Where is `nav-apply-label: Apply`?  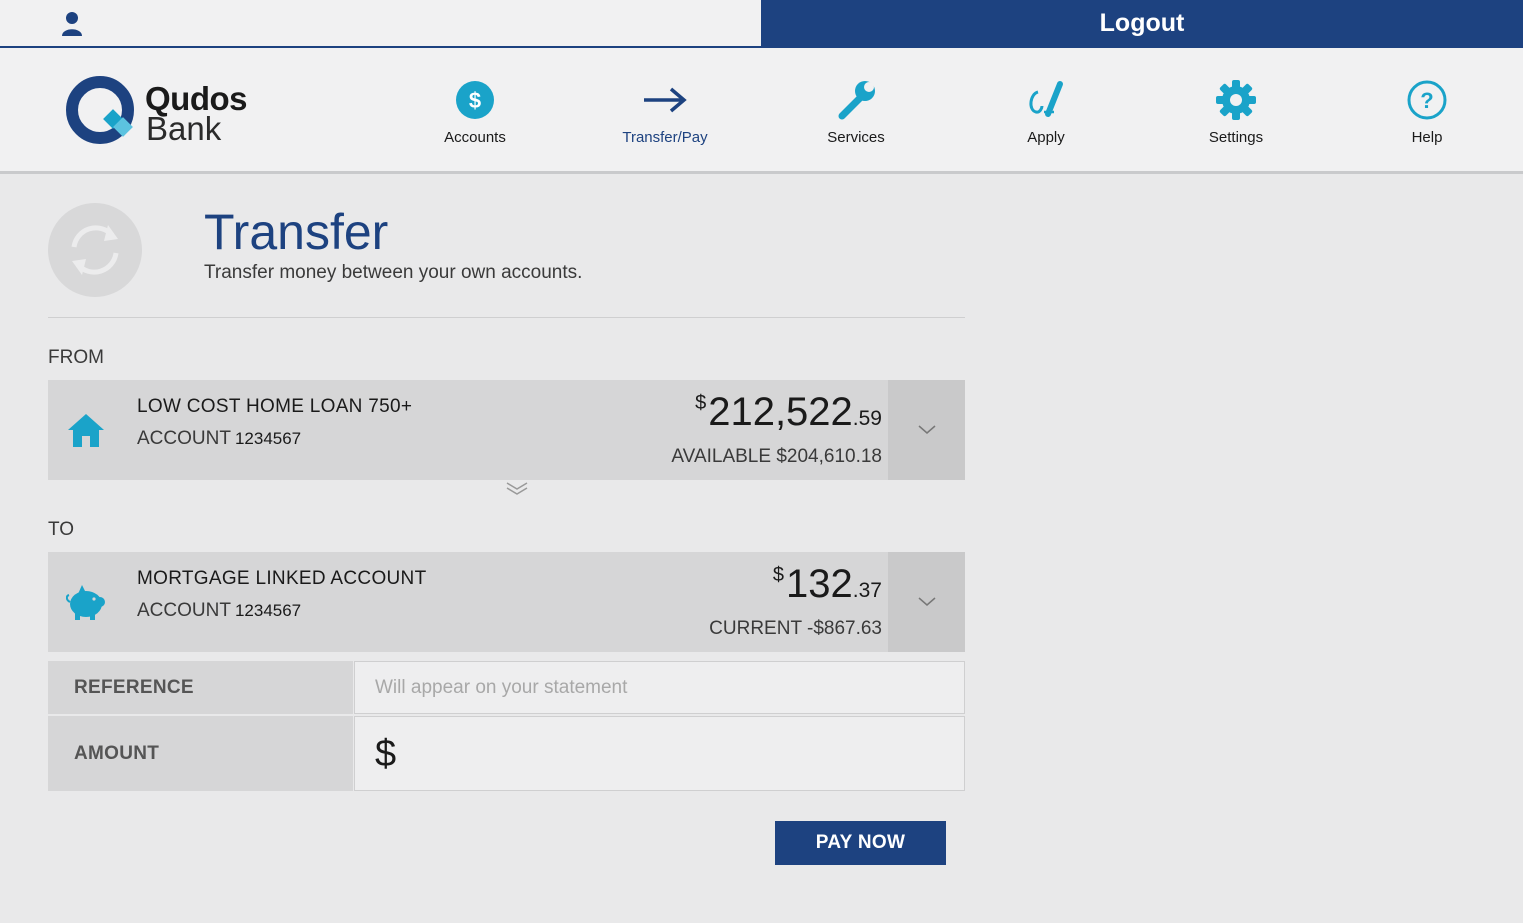
nav-apply-label: Apply is located at coordinates (1046, 137).